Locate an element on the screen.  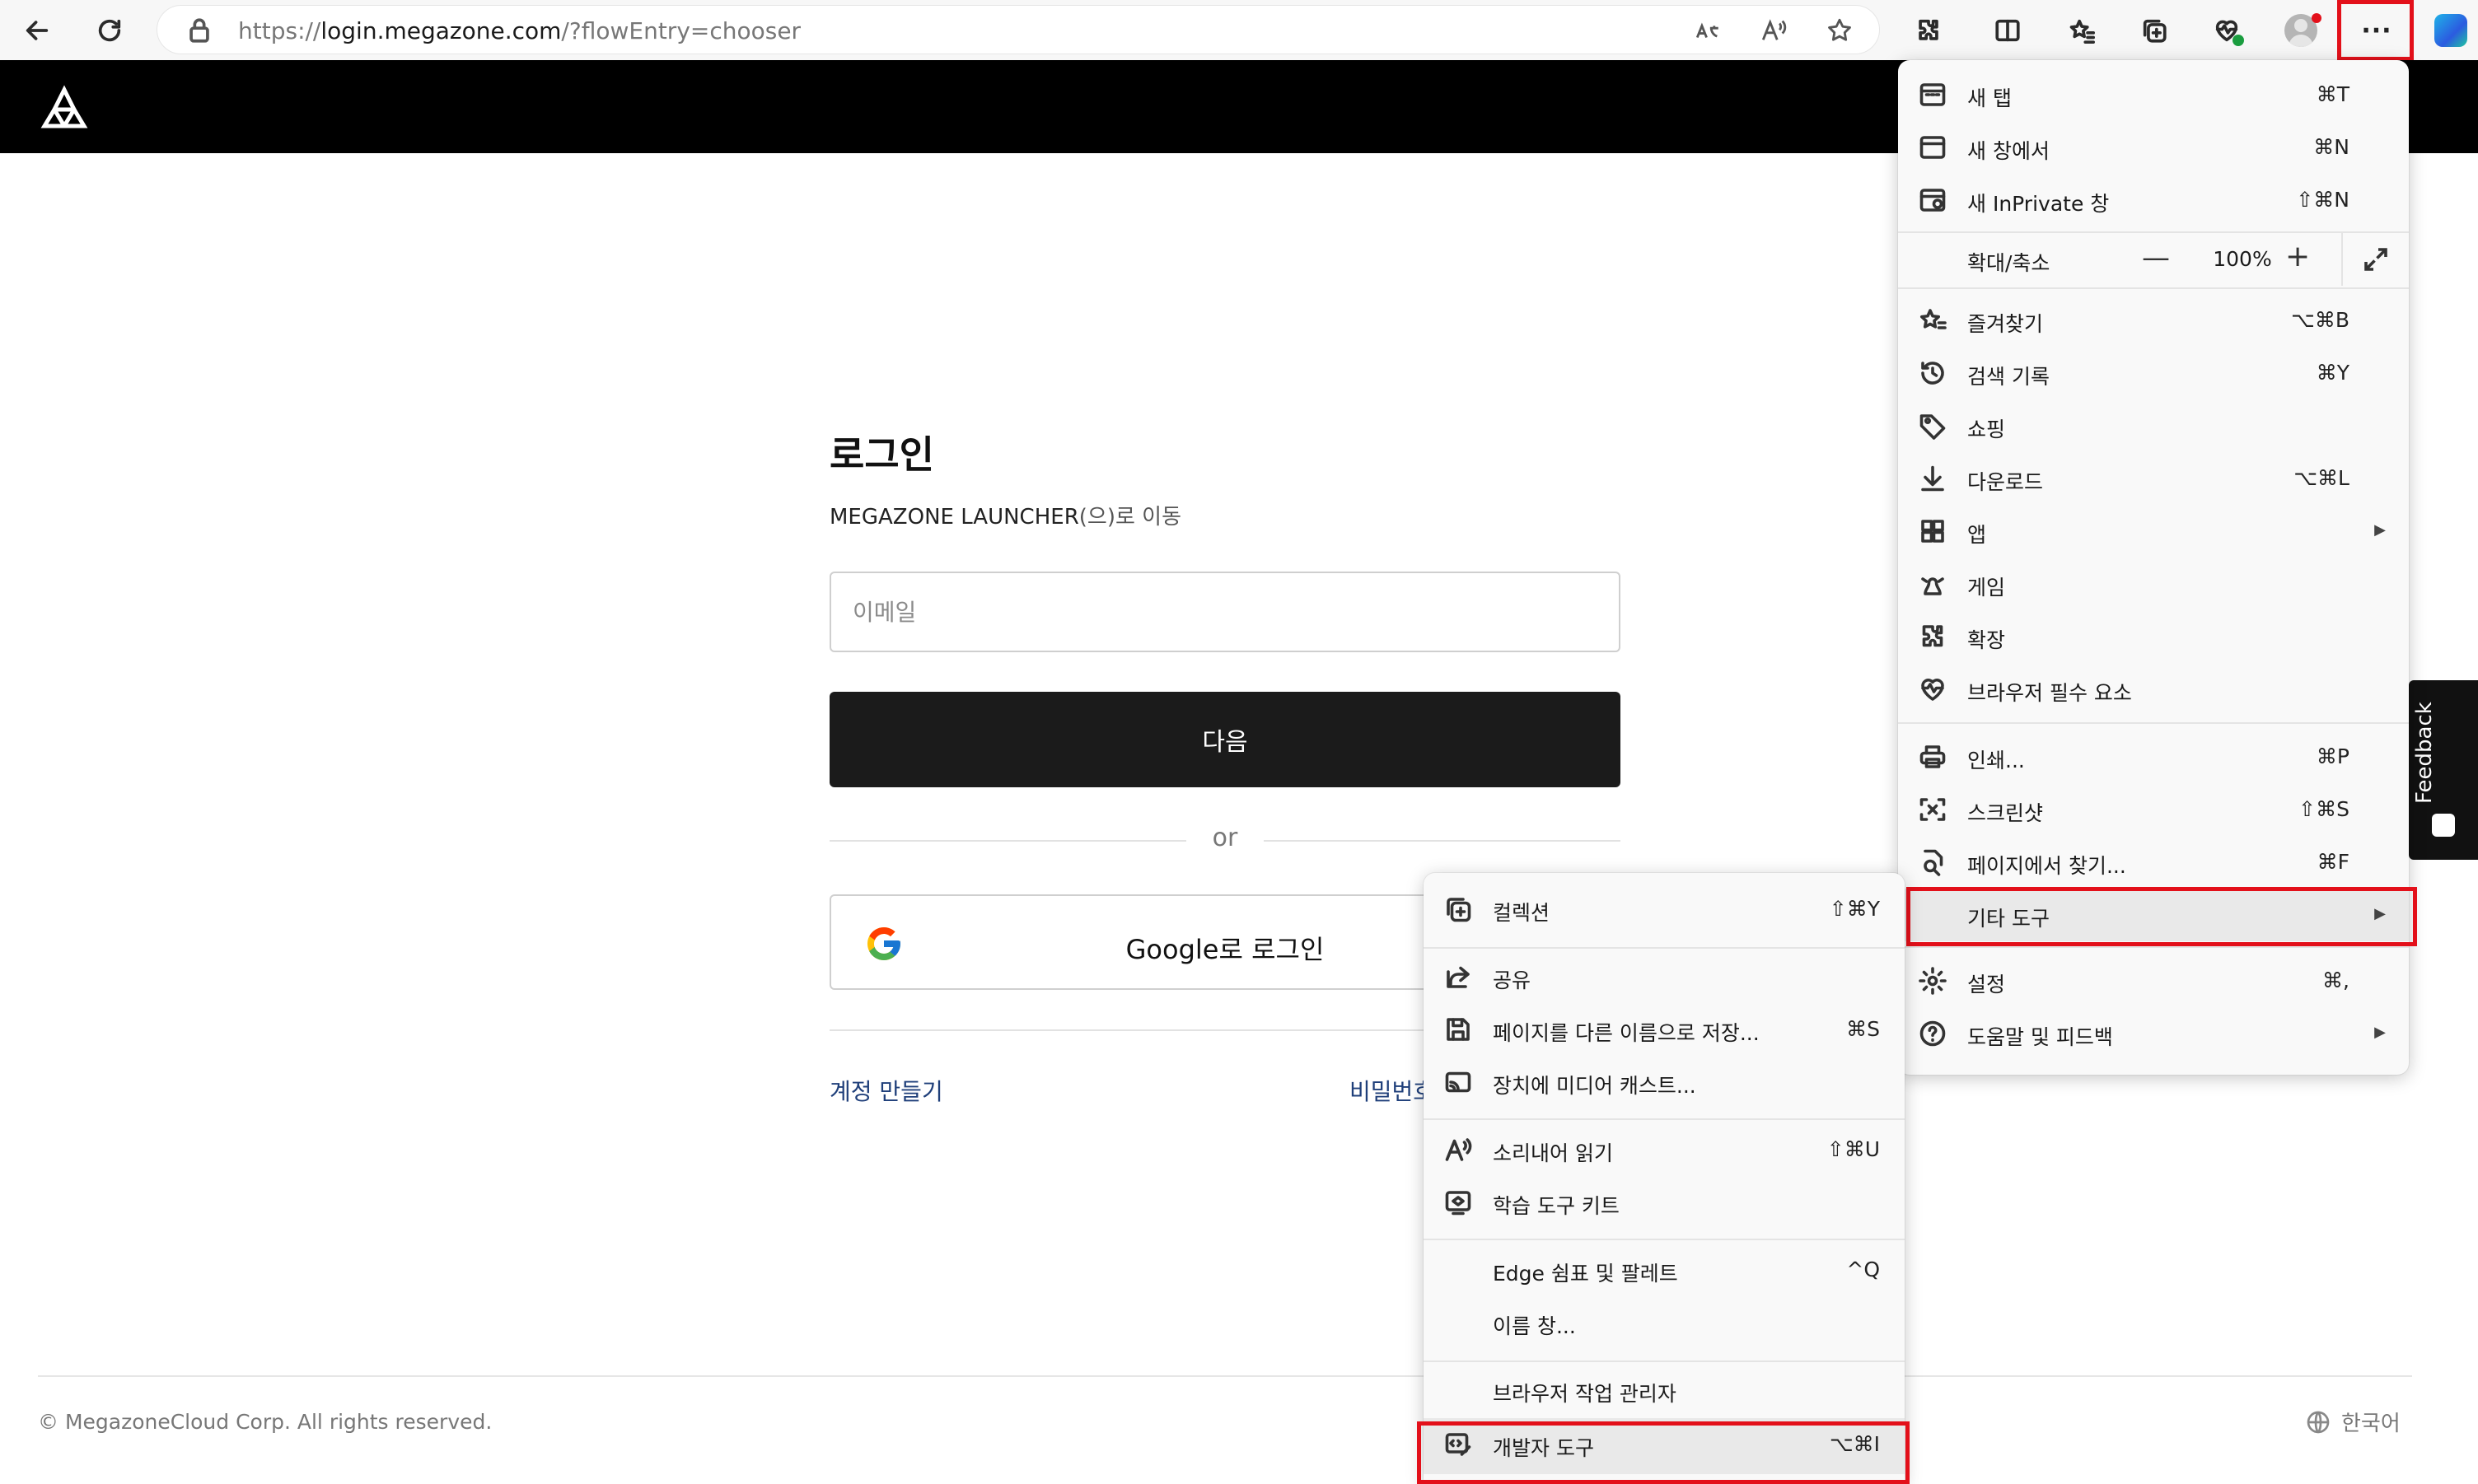
menu-item-shortcut: ⇧⌘U is located at coordinates (1853, 1149).